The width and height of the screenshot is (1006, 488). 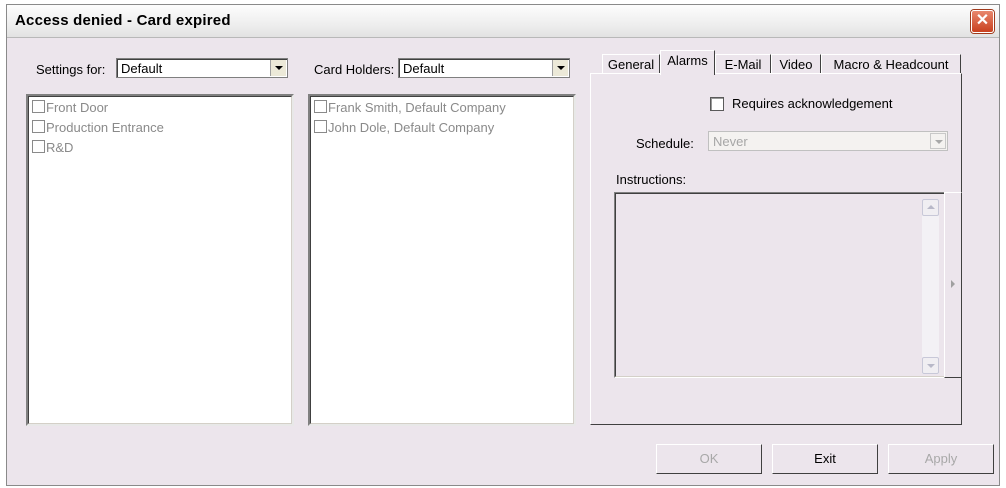 I want to click on requires-ack-label: Requires acknowledgement, so click(x=812, y=103).